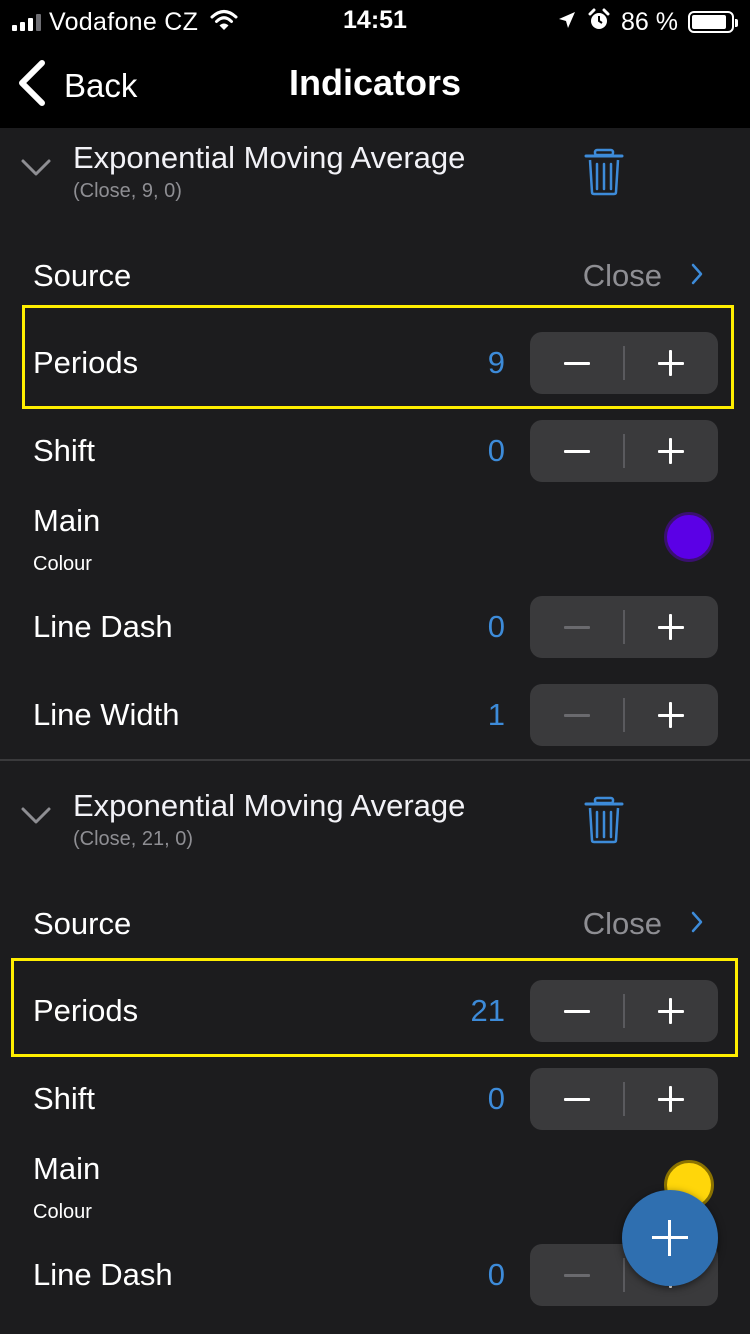 The image size is (750, 1334). Describe the element at coordinates (670, 1238) in the screenshot. I see `add-indicator-button` at that location.